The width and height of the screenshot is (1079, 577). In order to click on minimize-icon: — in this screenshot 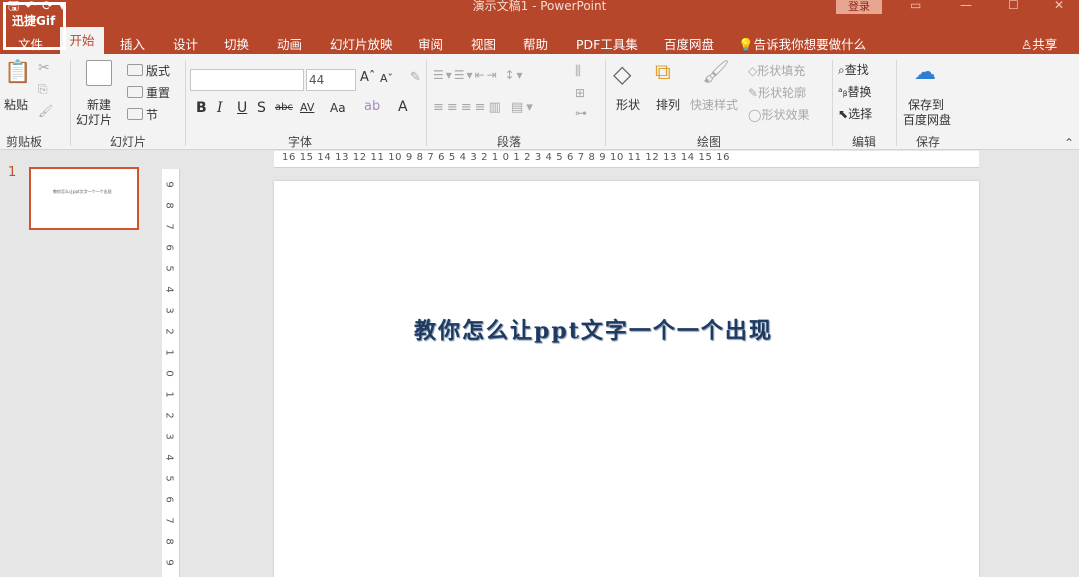, I will do `click(966, 6)`.